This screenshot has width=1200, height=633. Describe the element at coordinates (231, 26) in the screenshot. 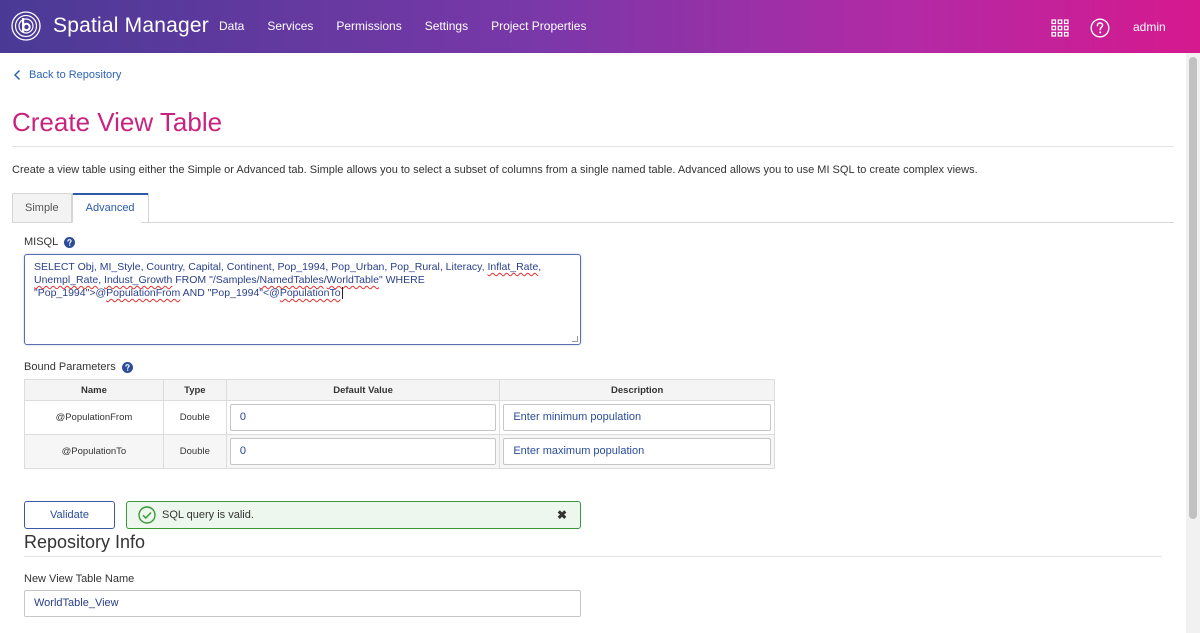

I see `nav-data: Data` at that location.